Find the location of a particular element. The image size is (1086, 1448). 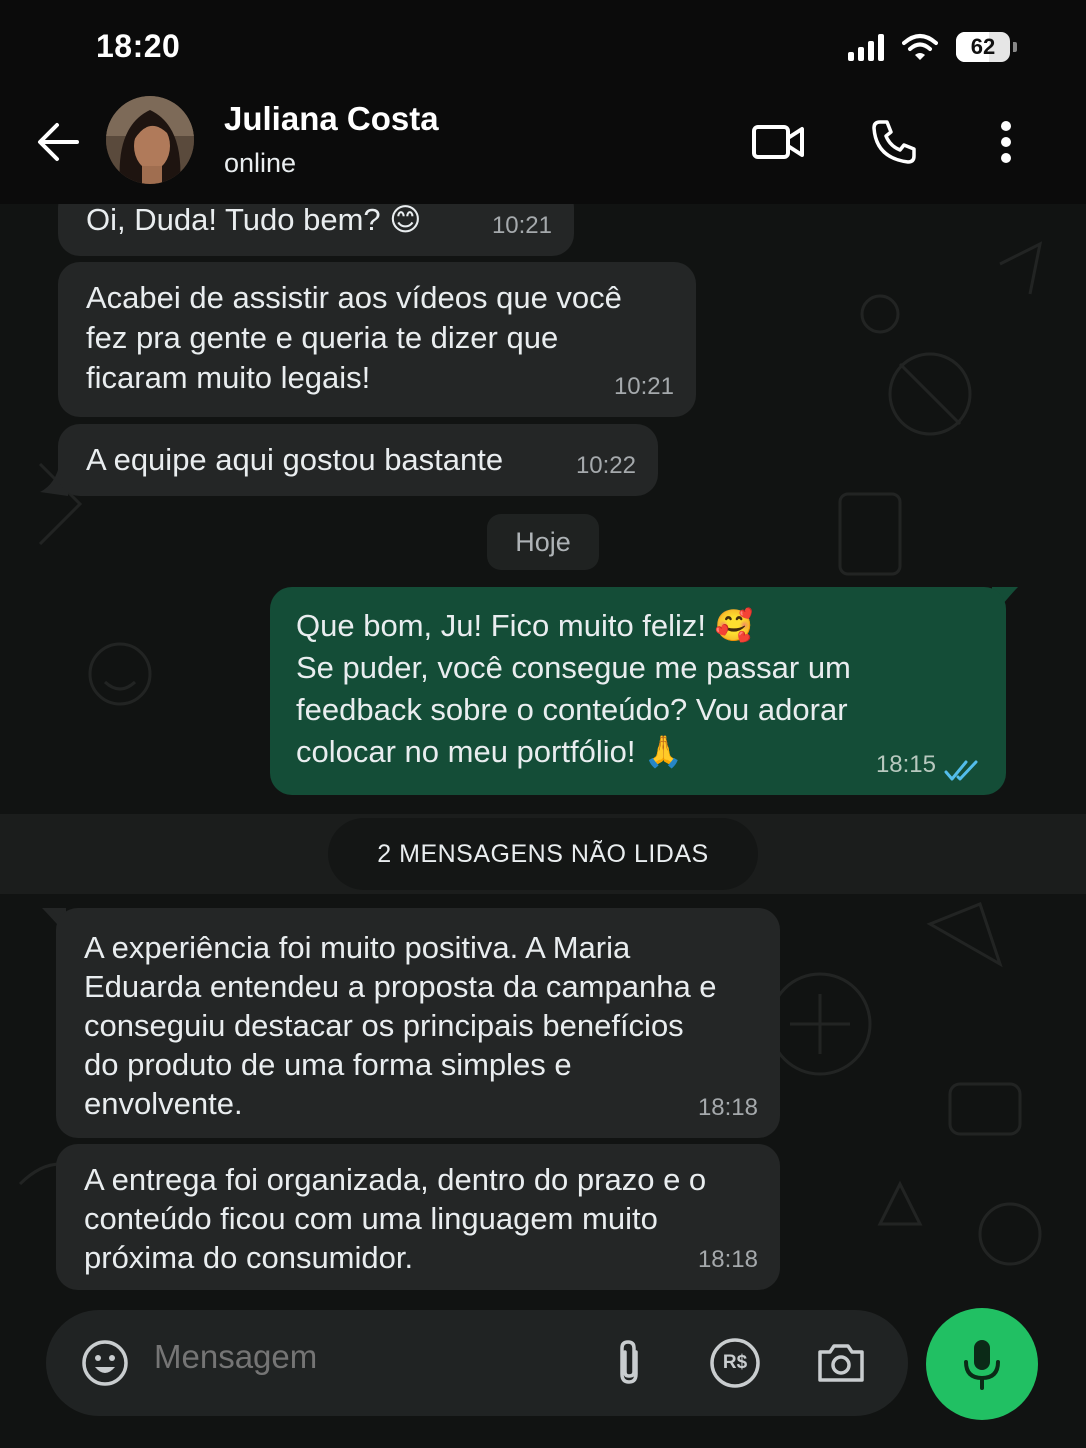

more-options-button is located at coordinates (1006, 142).